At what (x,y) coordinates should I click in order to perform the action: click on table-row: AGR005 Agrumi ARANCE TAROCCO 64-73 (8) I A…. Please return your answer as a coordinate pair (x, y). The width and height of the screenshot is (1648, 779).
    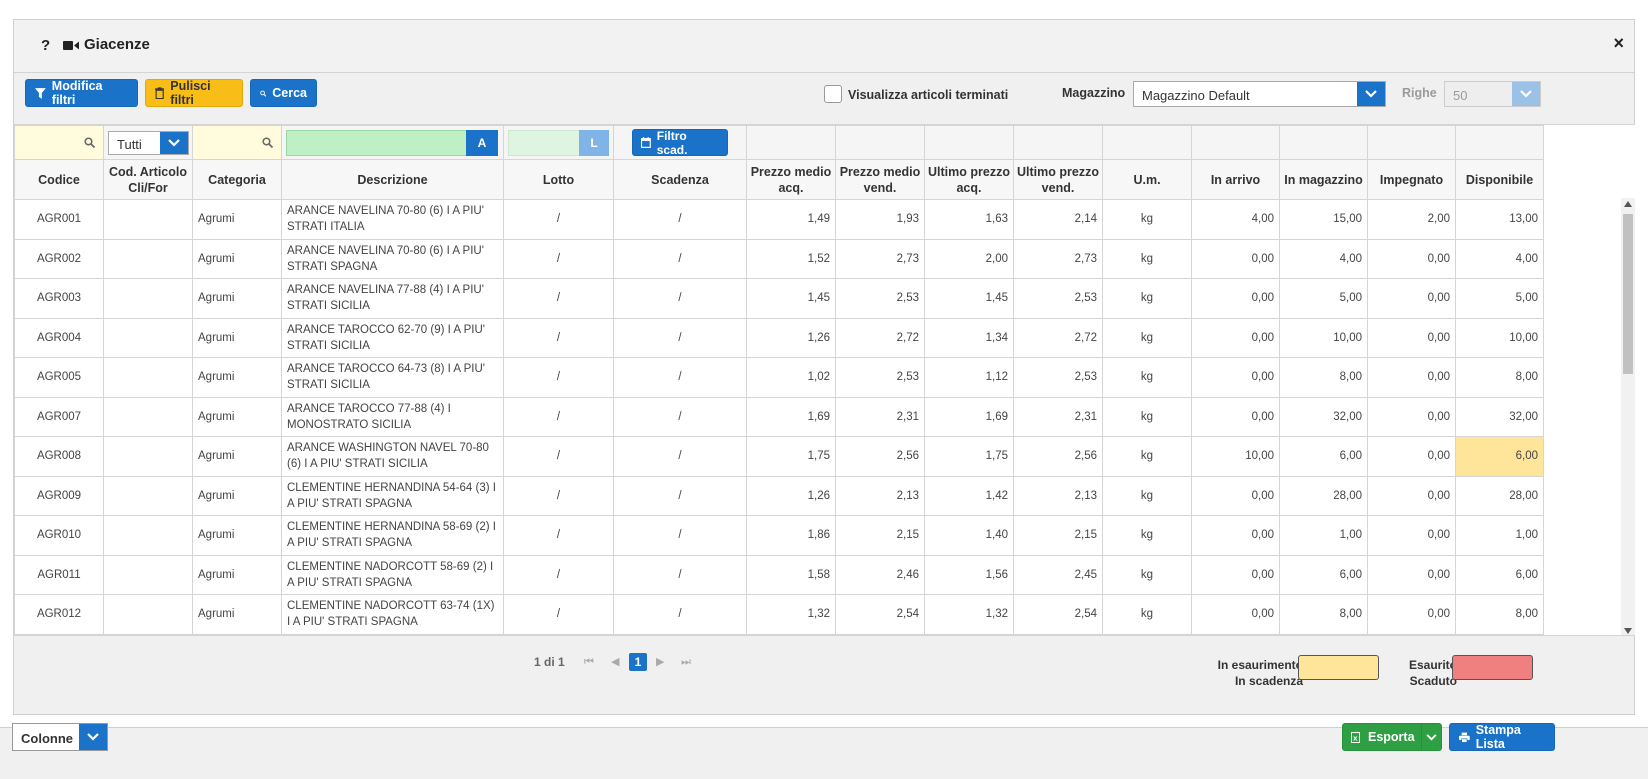
    Looking at the image, I should click on (779, 377).